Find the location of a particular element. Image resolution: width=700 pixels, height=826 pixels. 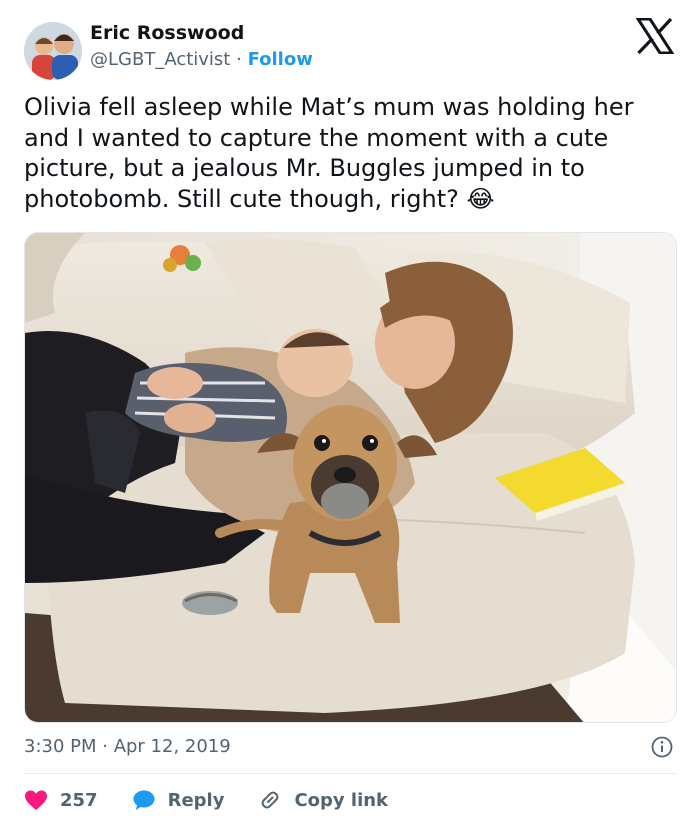

author-handle-line: @LGBT_Activist · Follow is located at coordinates (201, 59).